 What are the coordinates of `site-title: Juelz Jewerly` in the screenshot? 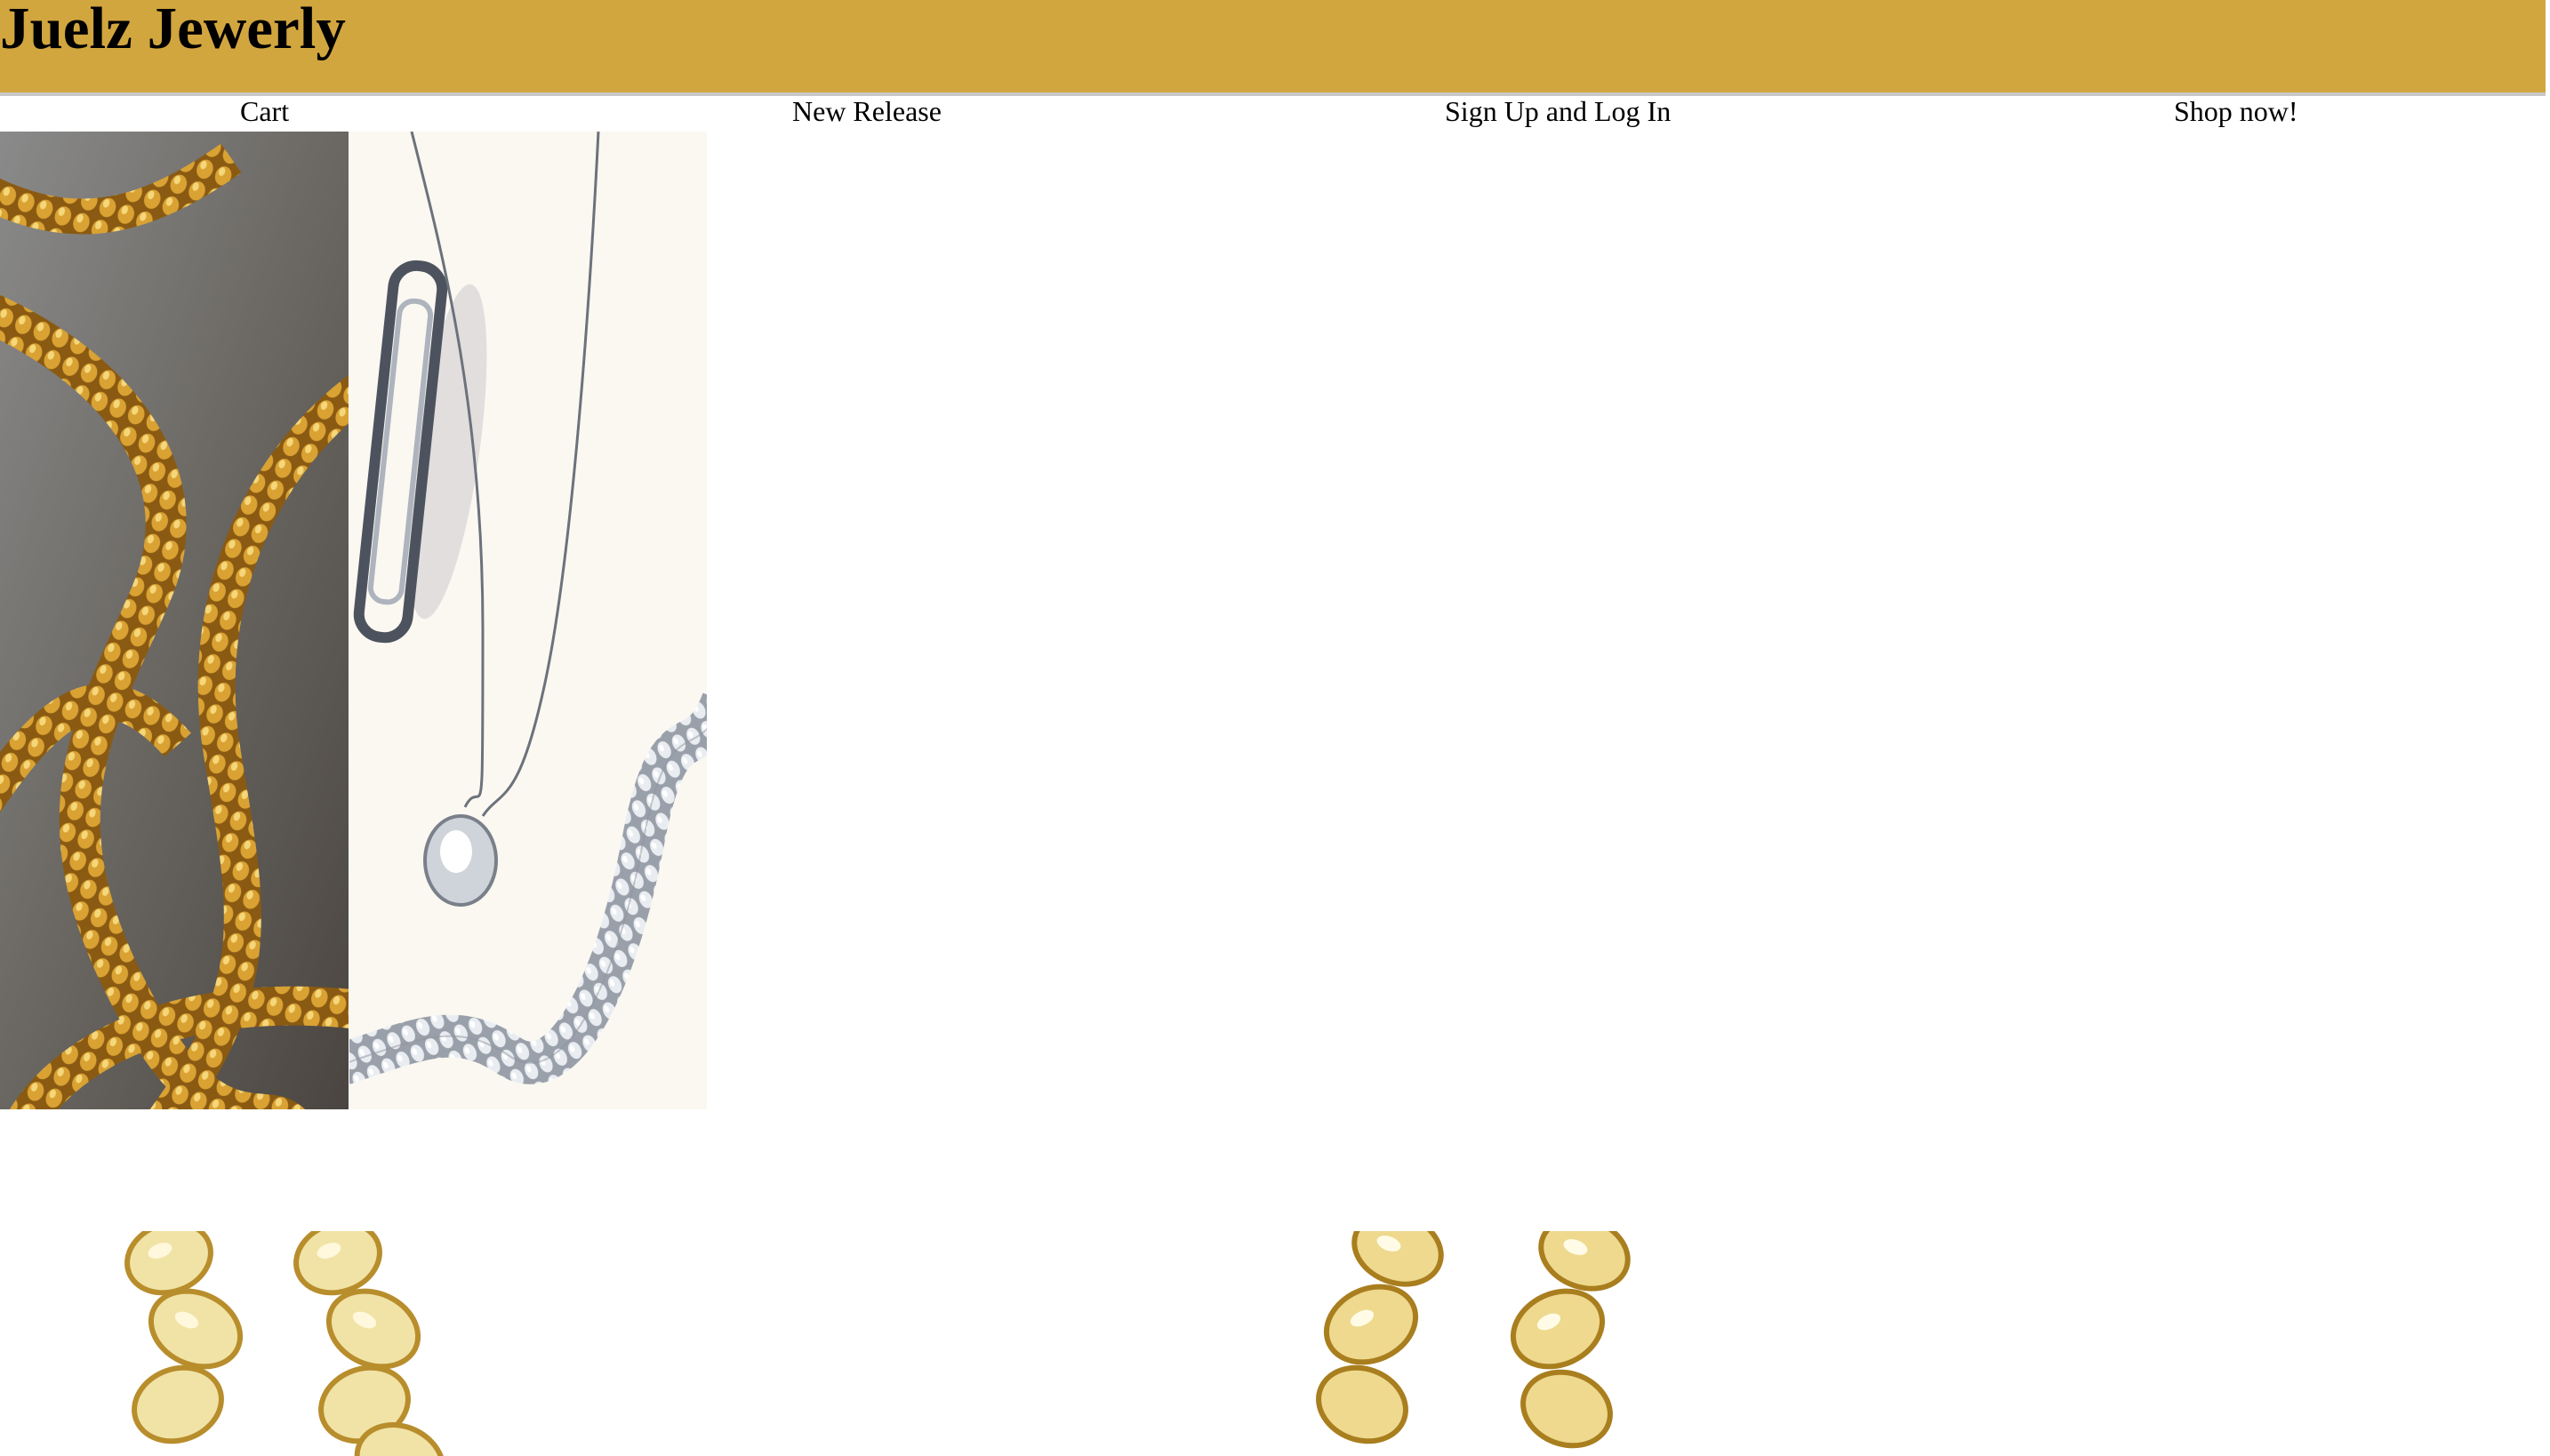 It's located at (173, 30).